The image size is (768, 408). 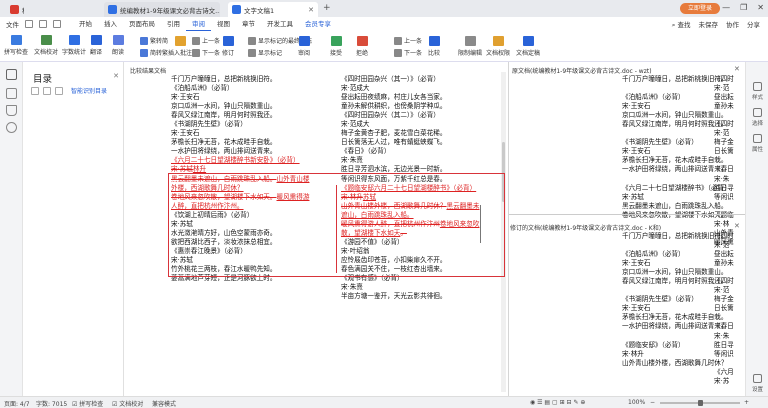 I want to click on tab-document-active: 文字文稿1 ✕, so click(x=273, y=9).